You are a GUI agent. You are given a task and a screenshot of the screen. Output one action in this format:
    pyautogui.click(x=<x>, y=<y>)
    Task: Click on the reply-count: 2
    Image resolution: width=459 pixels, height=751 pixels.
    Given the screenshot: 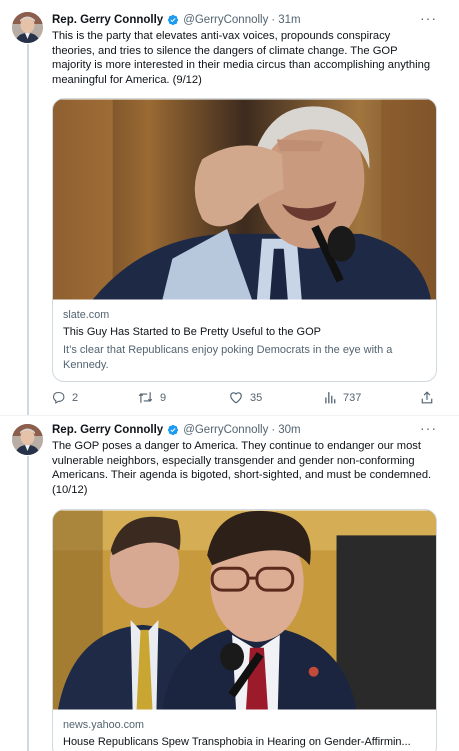 What is the action you would take?
    pyautogui.click(x=75, y=397)
    